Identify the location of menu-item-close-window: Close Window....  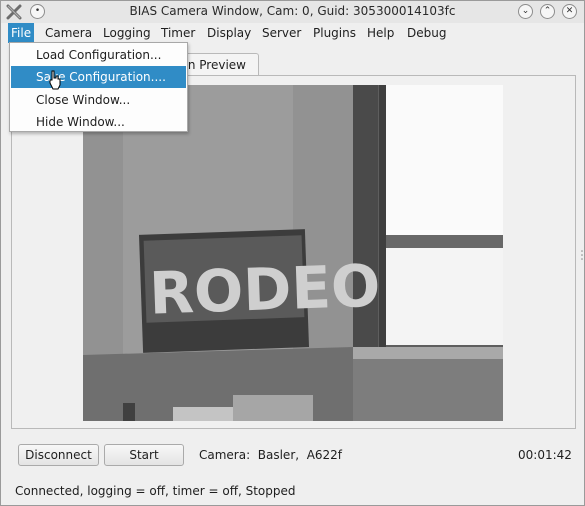
(98, 100).